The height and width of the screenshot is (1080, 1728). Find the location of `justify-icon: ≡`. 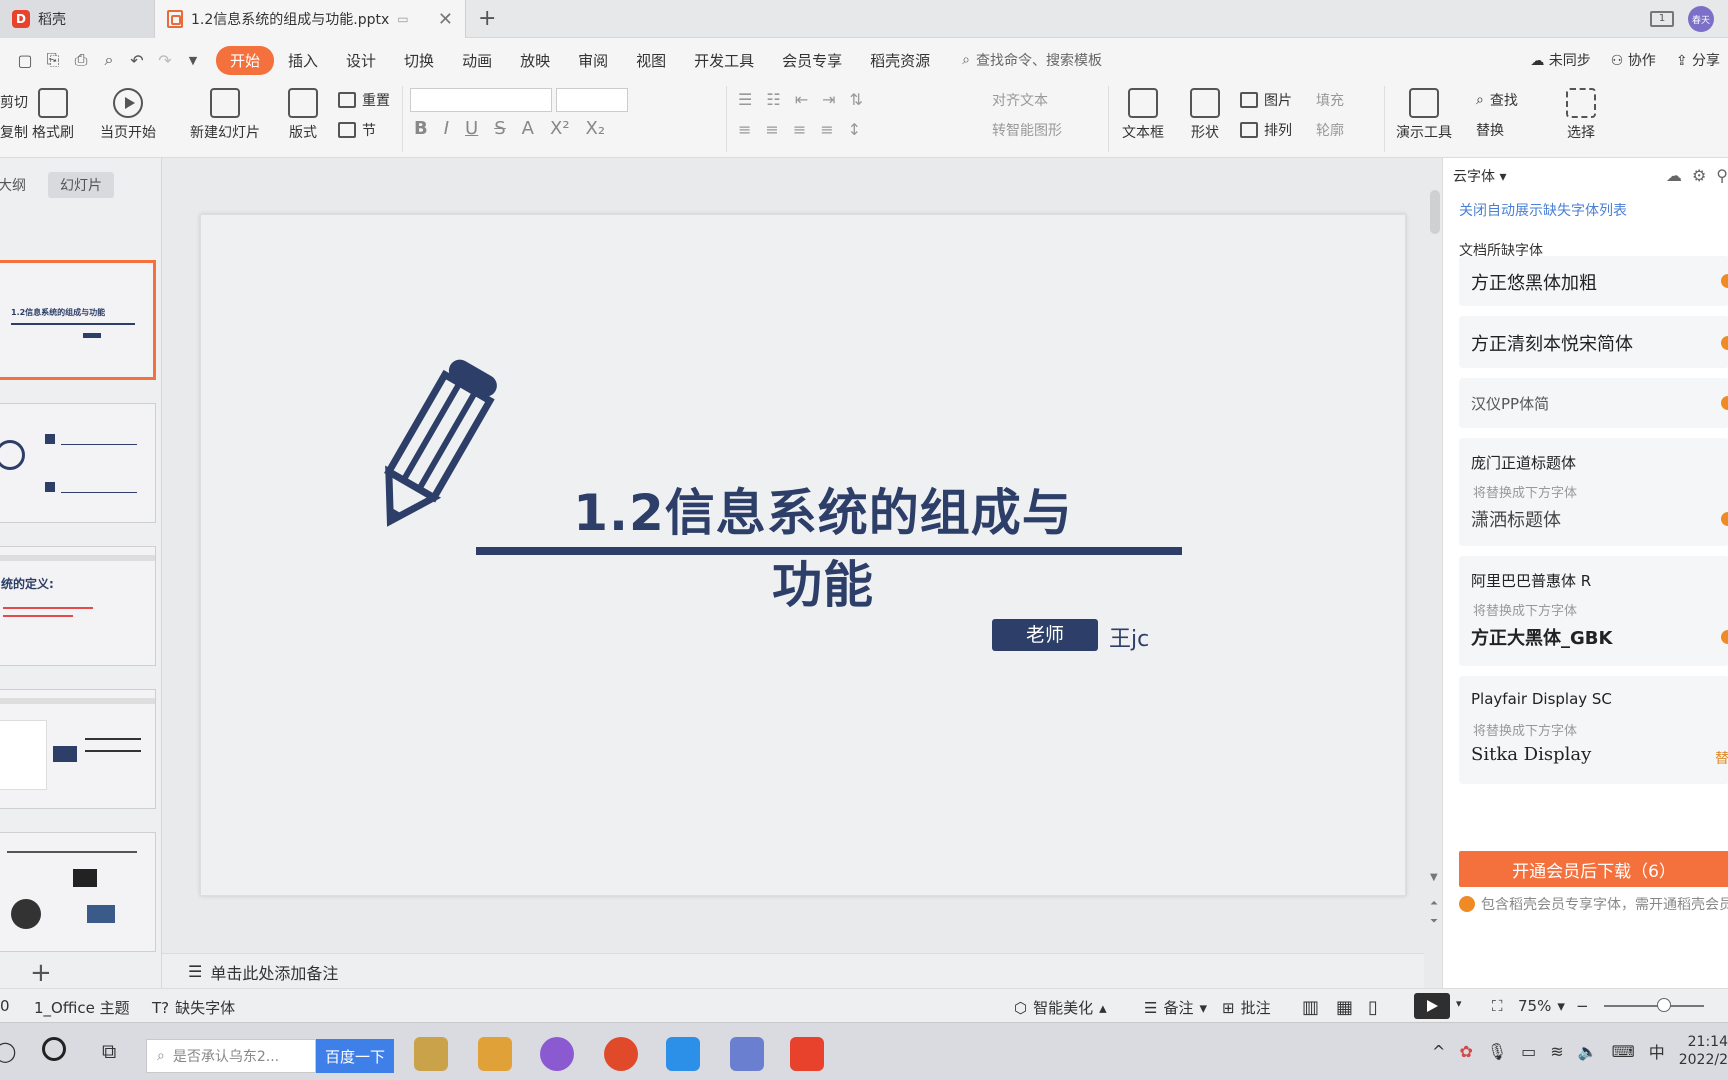

justify-icon: ≡ is located at coordinates (826, 129).